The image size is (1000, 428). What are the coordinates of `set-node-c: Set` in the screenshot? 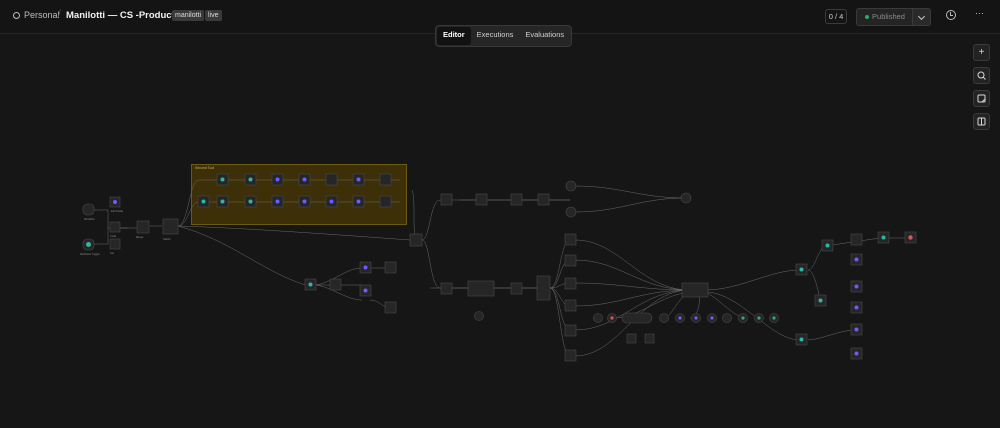 It's located at (115, 246).